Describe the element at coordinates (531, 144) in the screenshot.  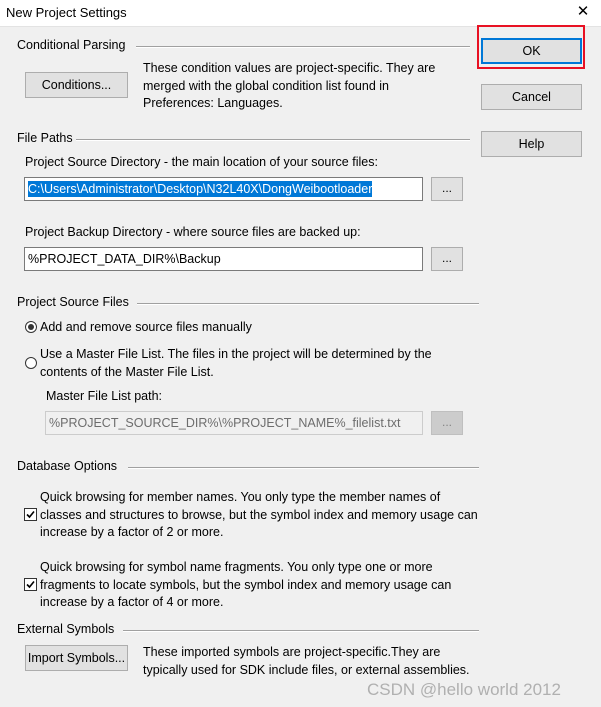
I see `help-button: Help` at that location.